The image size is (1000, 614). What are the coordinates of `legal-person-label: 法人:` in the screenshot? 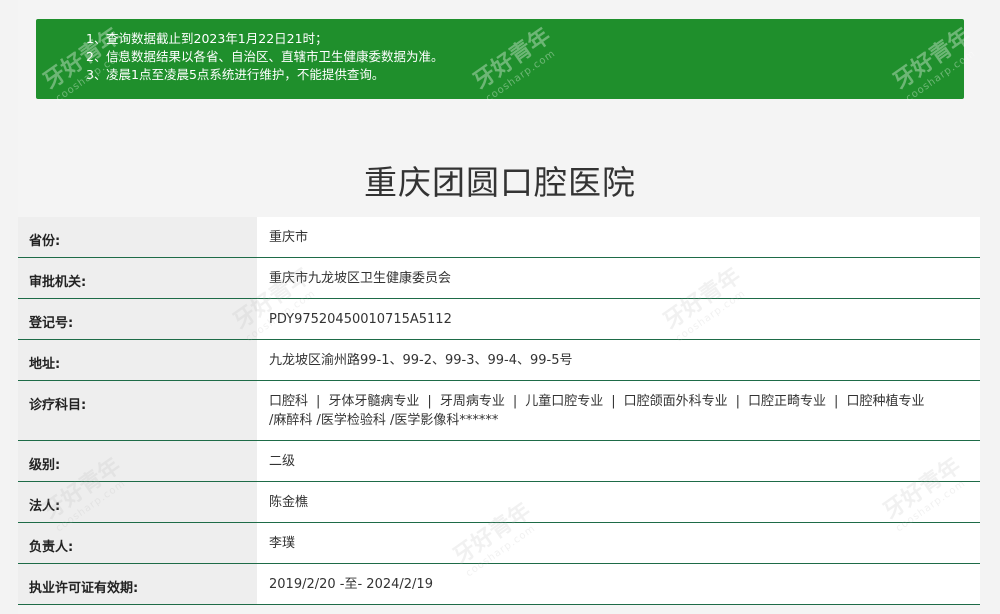 It's located at (137, 502).